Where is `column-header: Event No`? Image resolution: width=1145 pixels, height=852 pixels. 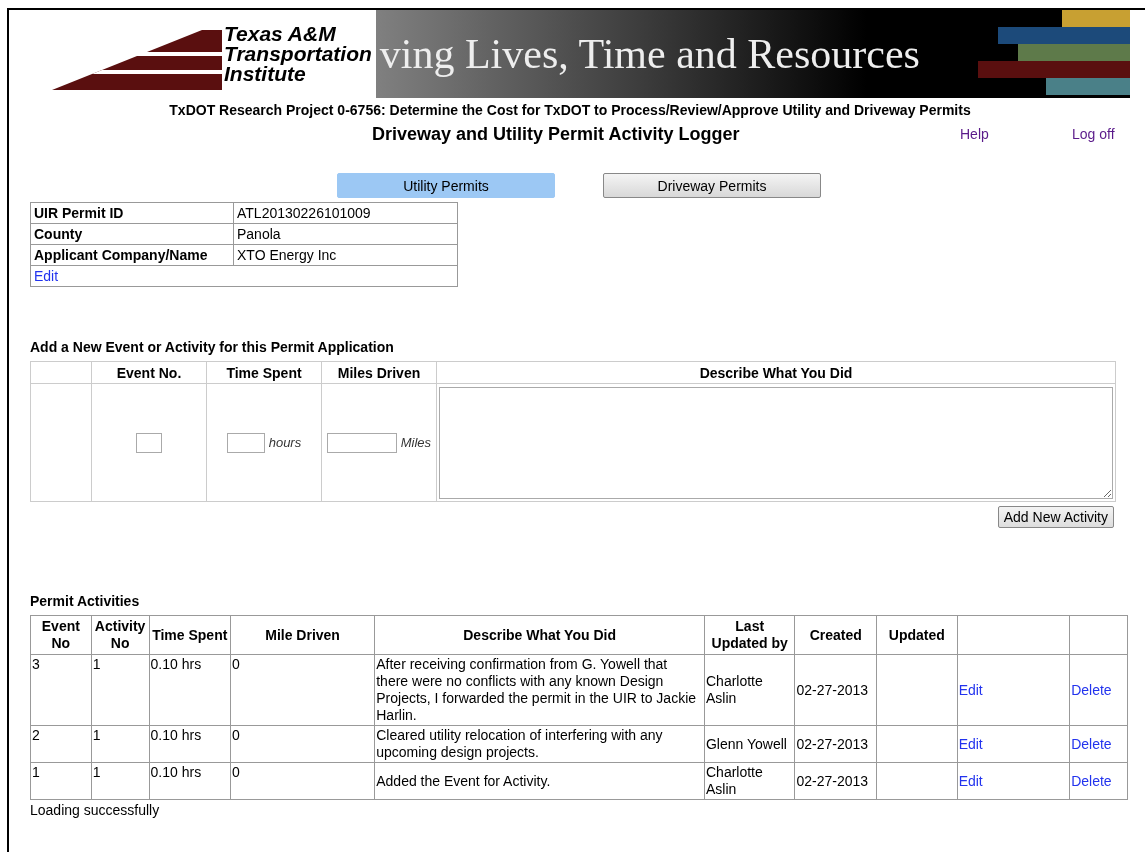 column-header: Event No is located at coordinates (61, 635).